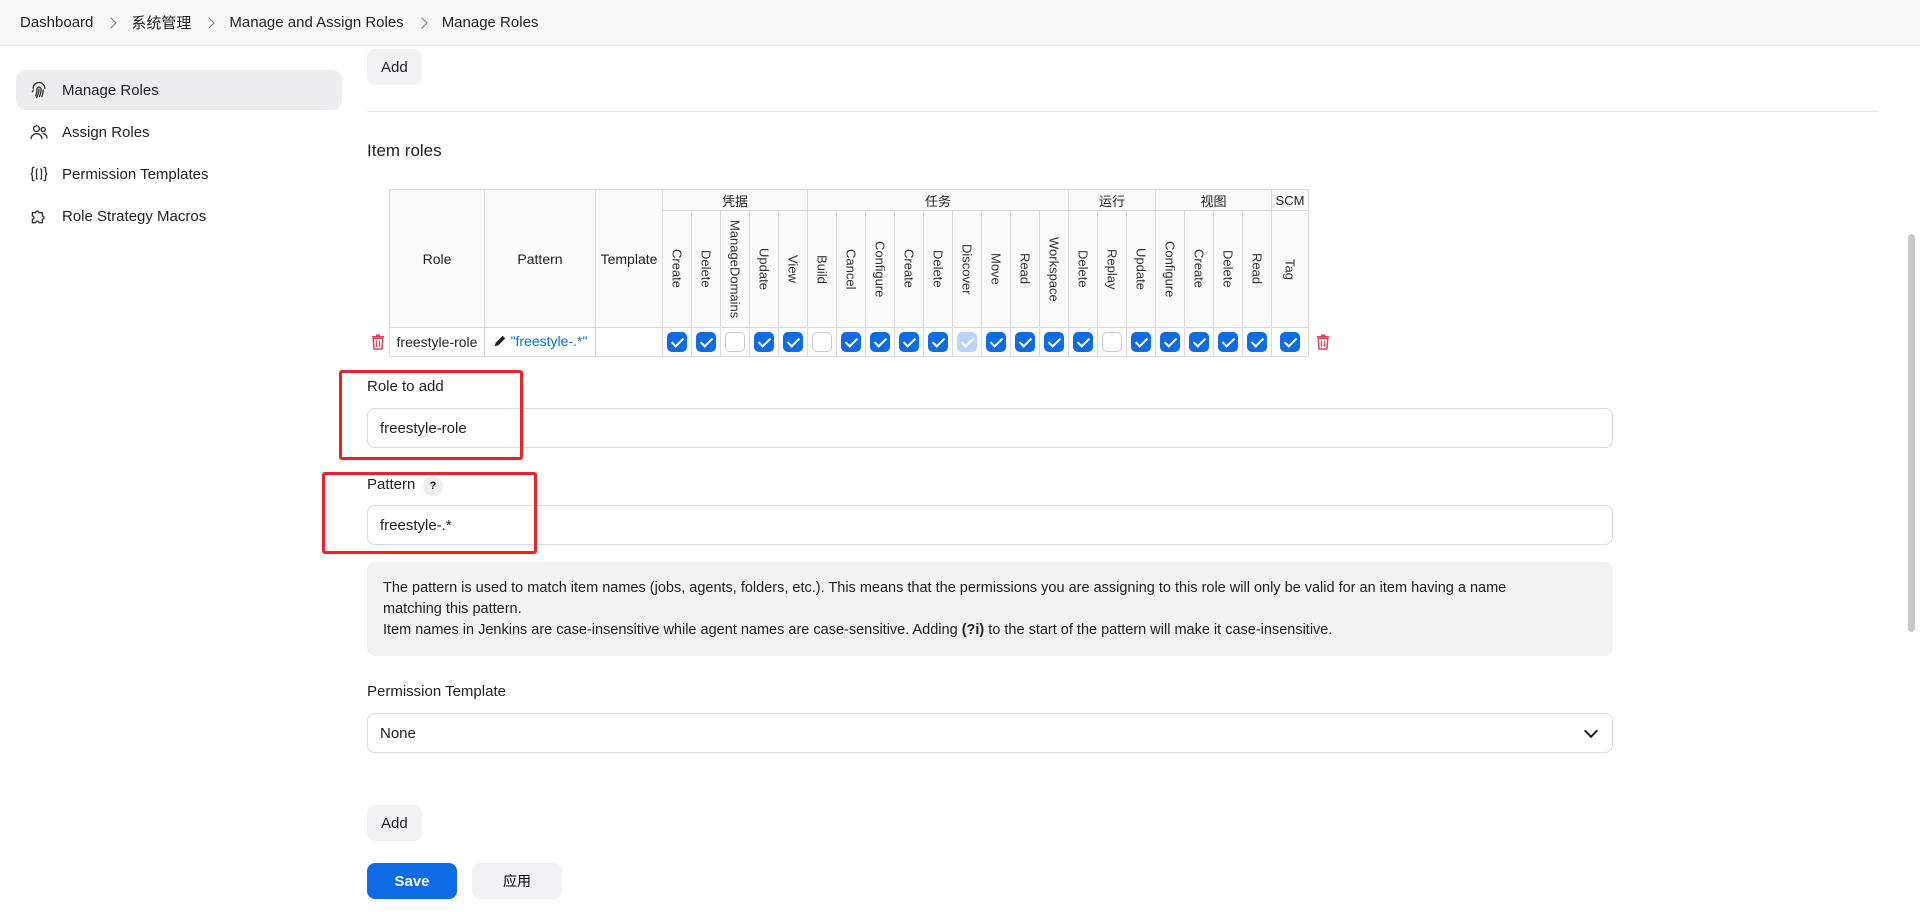  What do you see at coordinates (179, 216) in the screenshot?
I see `sidebar-item-role-strategy-macros: Role Strategy Macros` at bounding box center [179, 216].